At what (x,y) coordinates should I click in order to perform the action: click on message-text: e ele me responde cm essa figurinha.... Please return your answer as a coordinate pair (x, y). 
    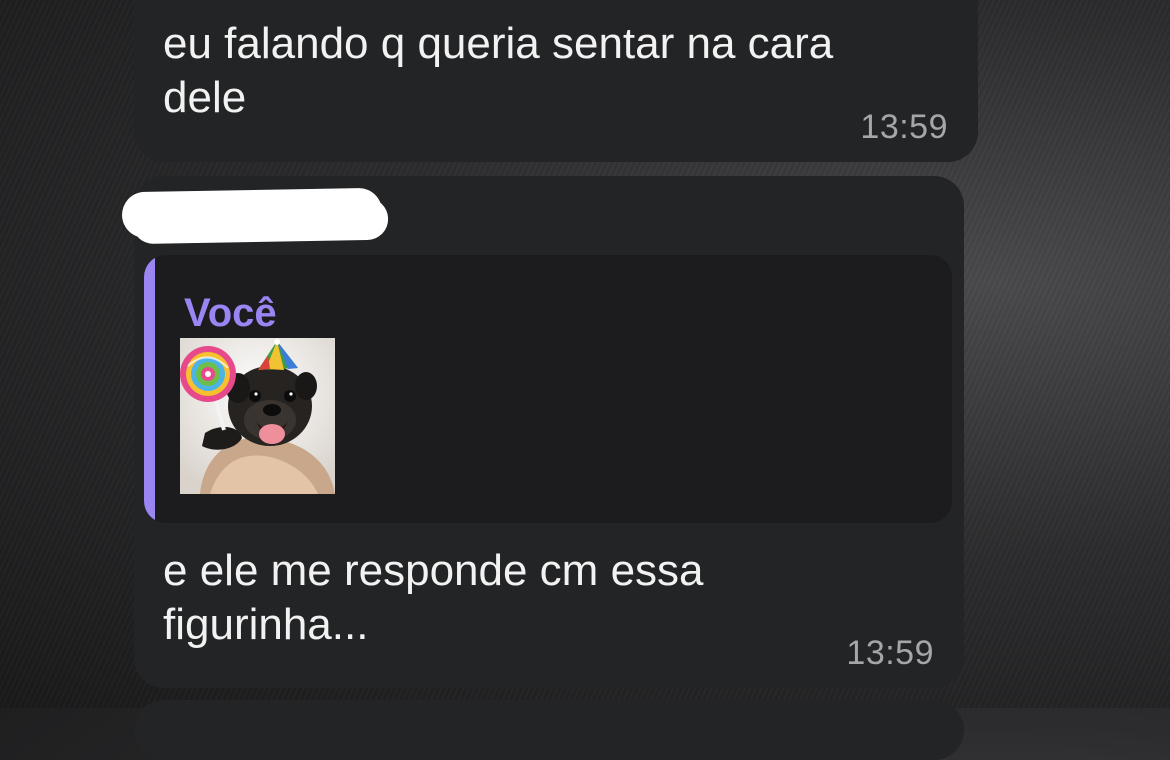
    Looking at the image, I should click on (433, 597).